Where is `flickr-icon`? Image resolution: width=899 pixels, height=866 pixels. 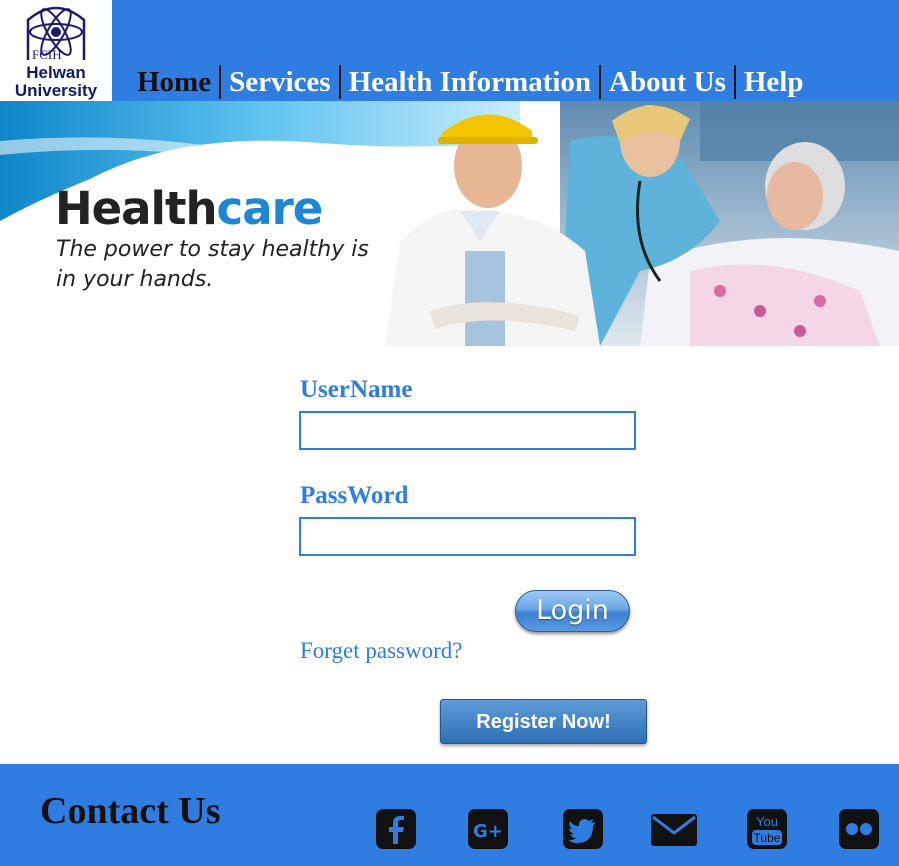 flickr-icon is located at coordinates (859, 829).